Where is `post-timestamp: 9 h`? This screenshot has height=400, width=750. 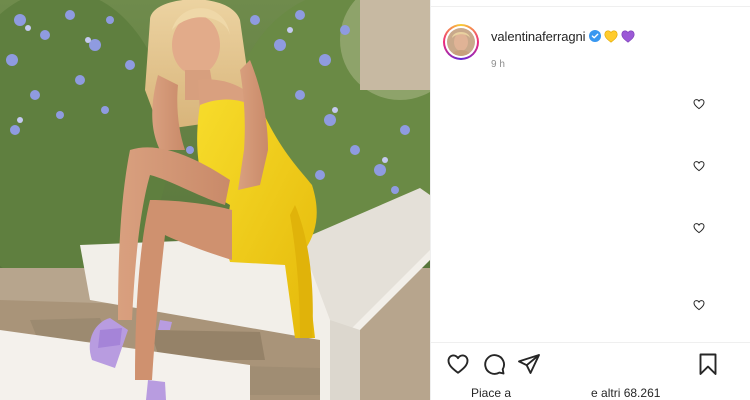
post-timestamp: 9 h is located at coordinates (498, 64).